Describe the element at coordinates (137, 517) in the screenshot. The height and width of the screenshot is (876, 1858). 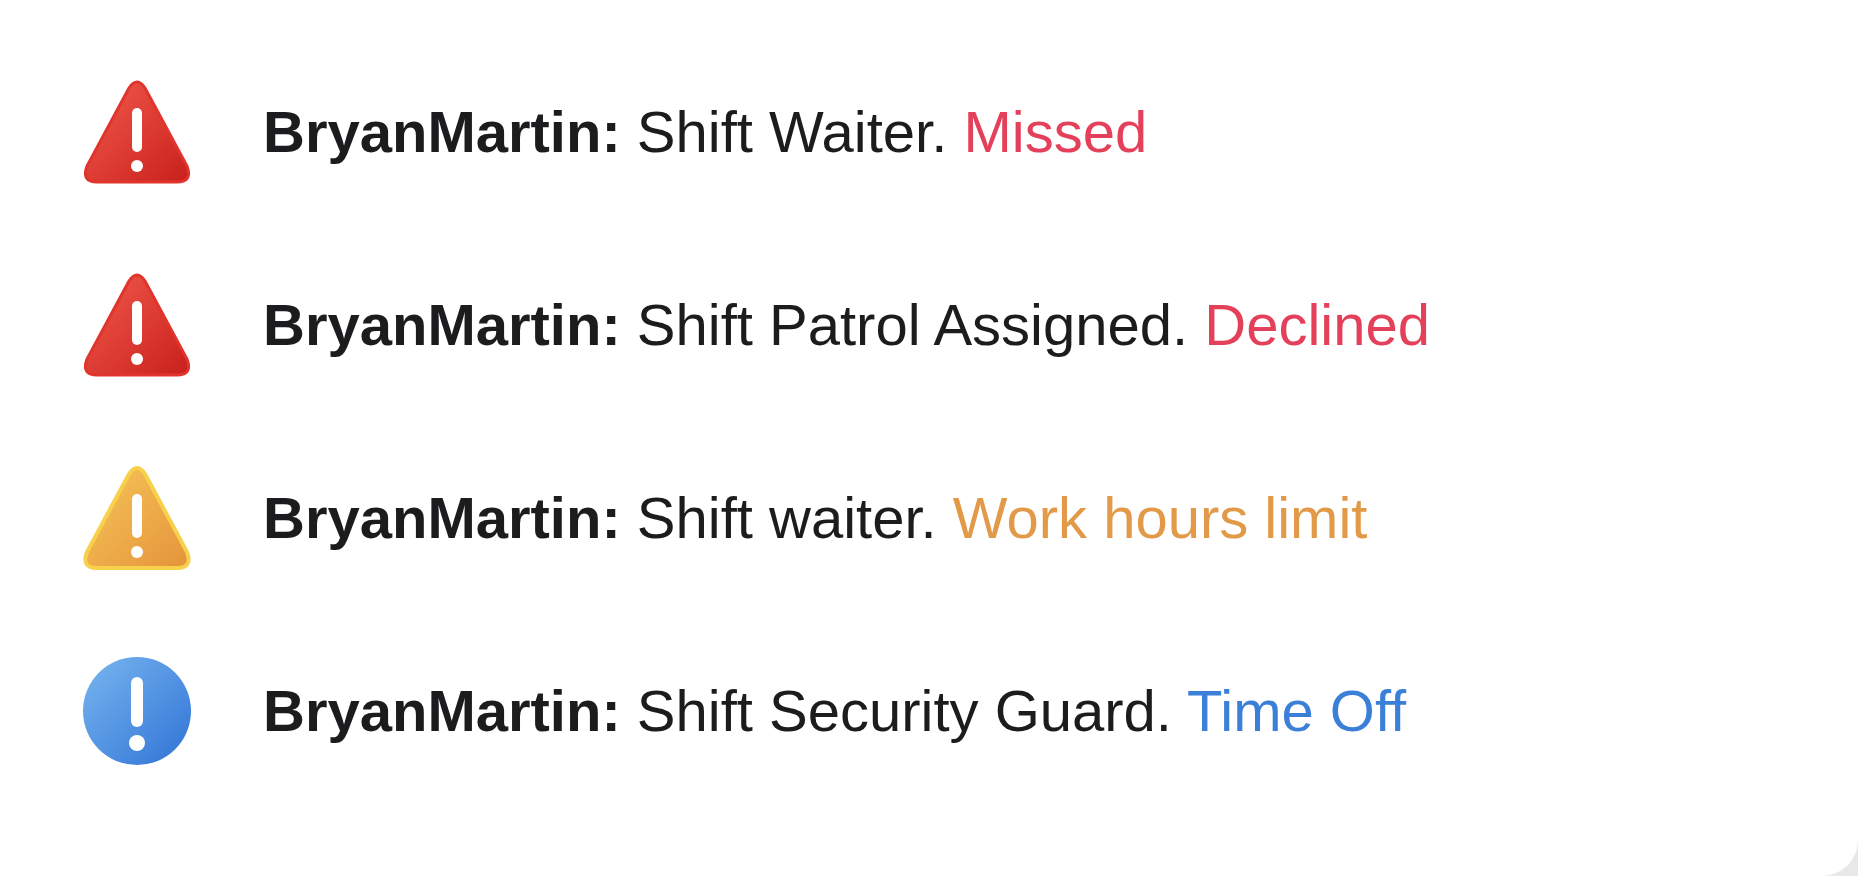
I see `warning-icon` at that location.